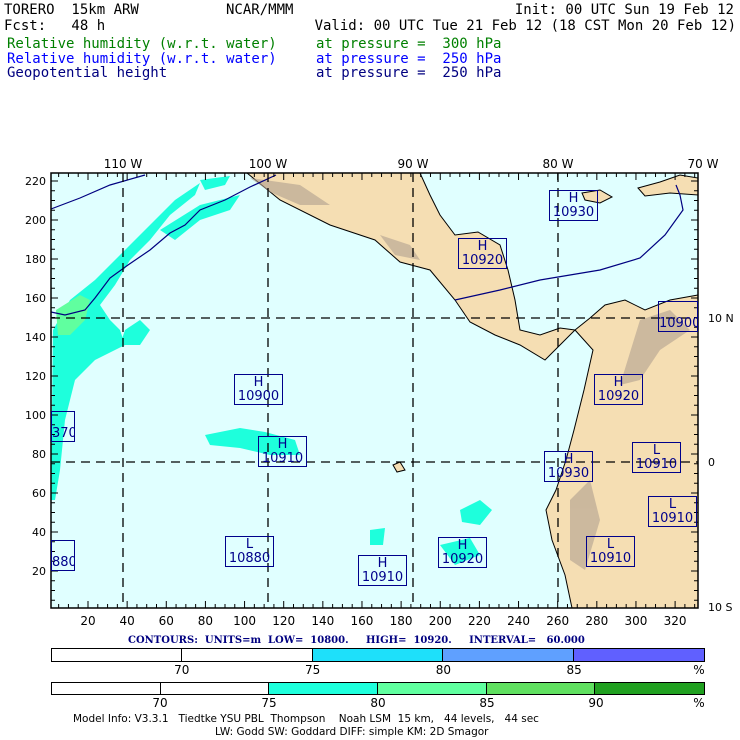 The width and height of the screenshot is (740, 740). Describe the element at coordinates (35, 220) in the screenshot. I see `y-tick-label: 200` at that location.